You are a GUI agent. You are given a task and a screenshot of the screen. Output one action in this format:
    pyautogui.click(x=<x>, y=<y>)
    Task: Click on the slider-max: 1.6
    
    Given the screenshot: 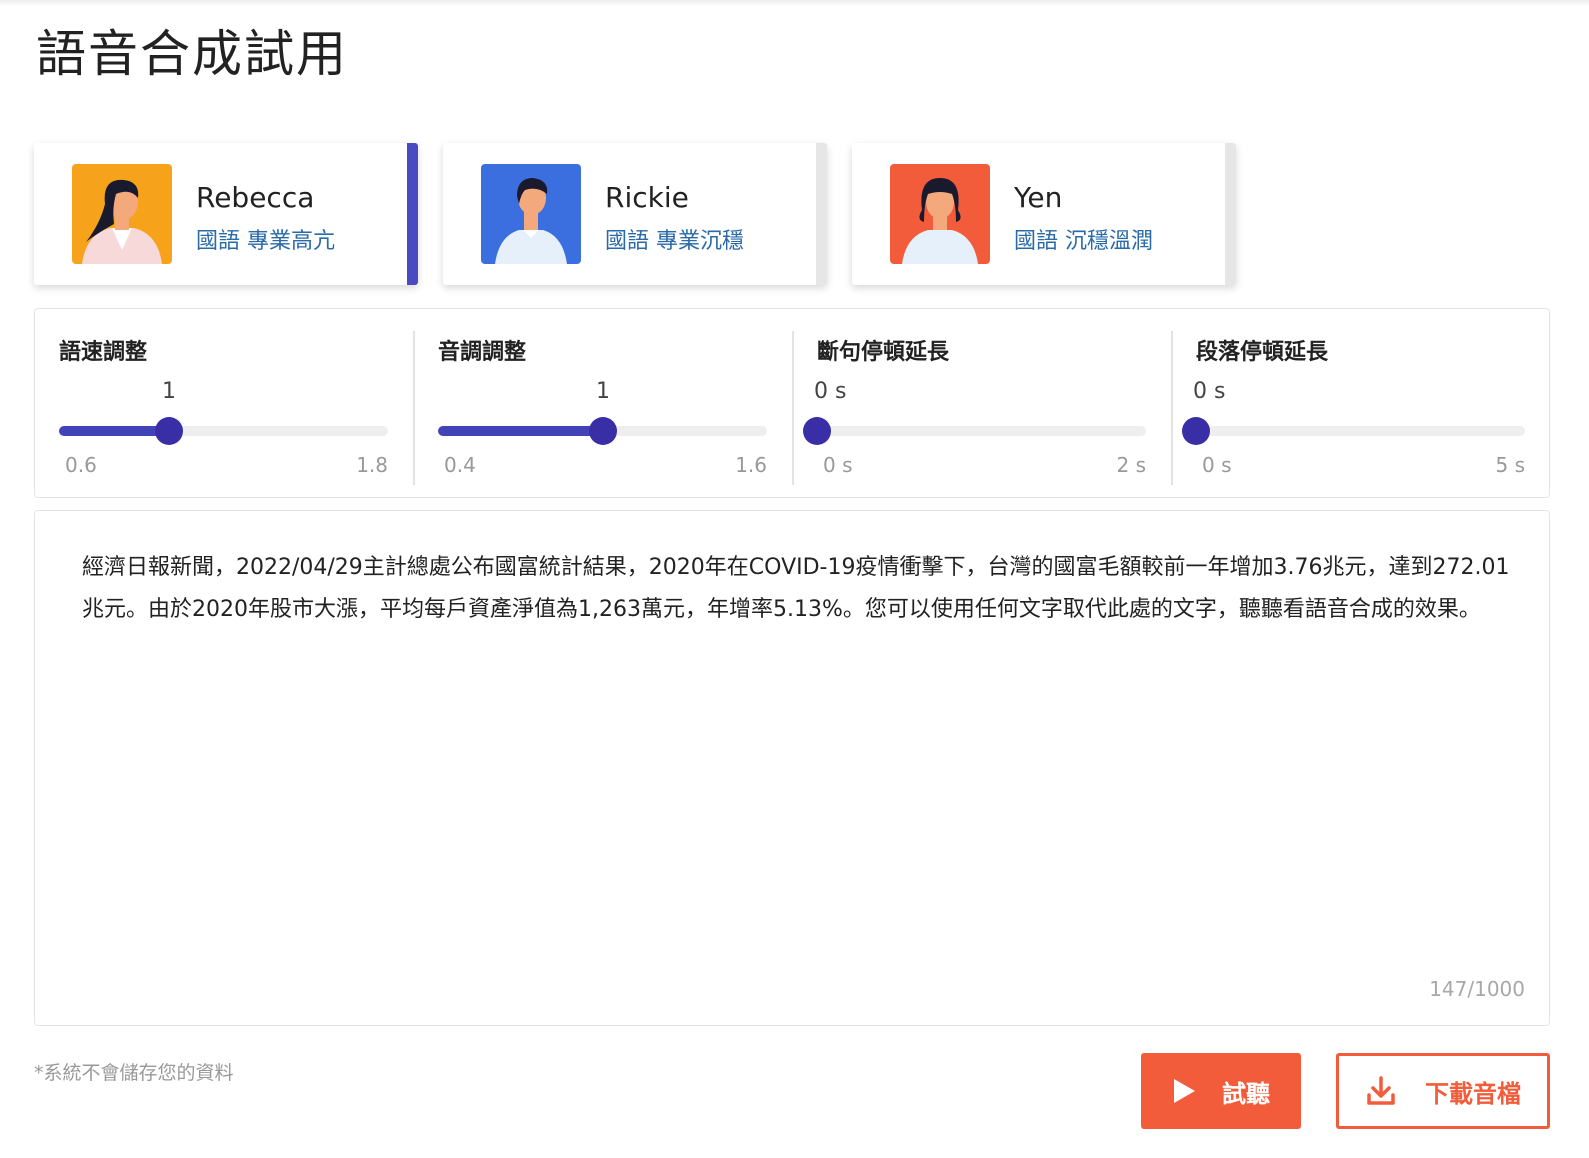 What is the action you would take?
    pyautogui.click(x=751, y=465)
    